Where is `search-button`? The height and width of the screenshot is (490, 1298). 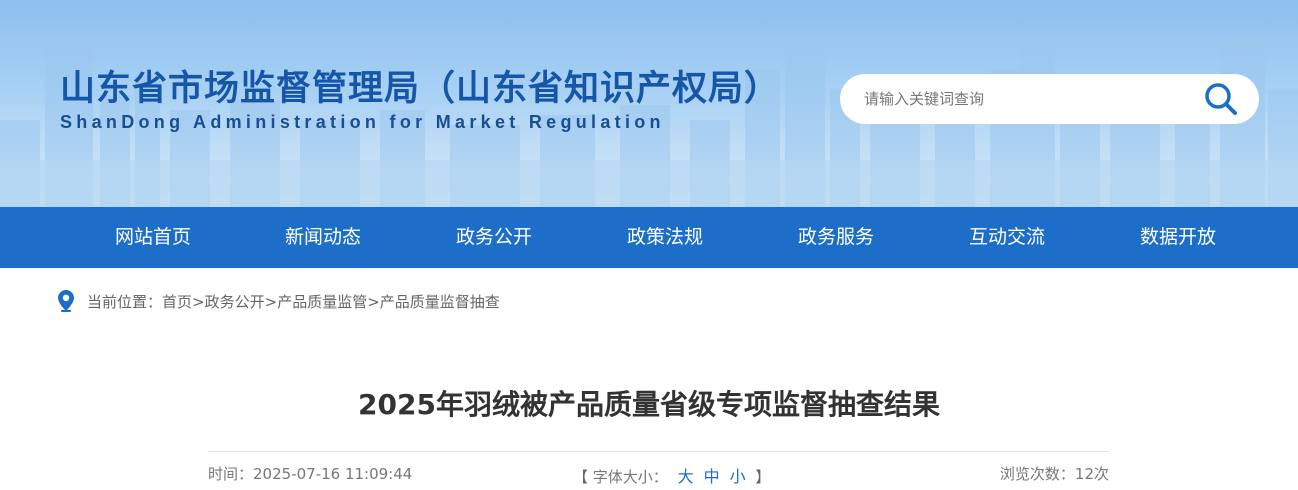 search-button is located at coordinates (1221, 99).